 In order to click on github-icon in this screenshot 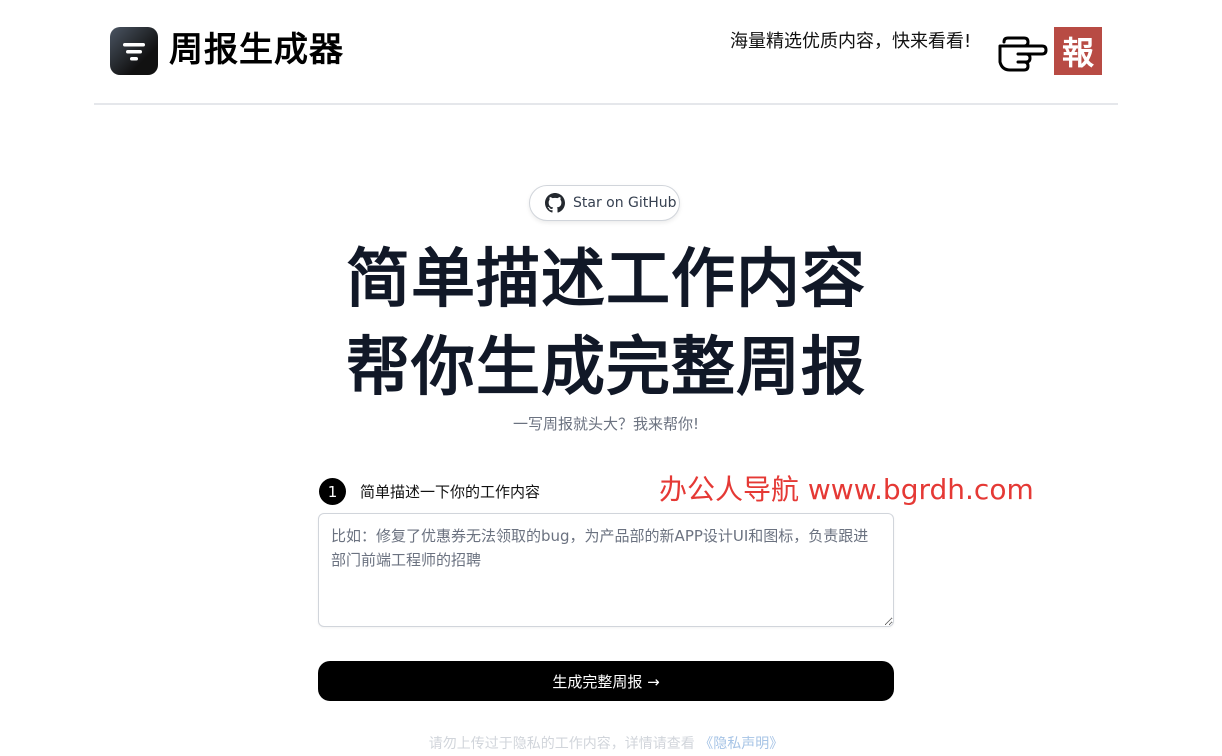, I will do `click(555, 203)`.